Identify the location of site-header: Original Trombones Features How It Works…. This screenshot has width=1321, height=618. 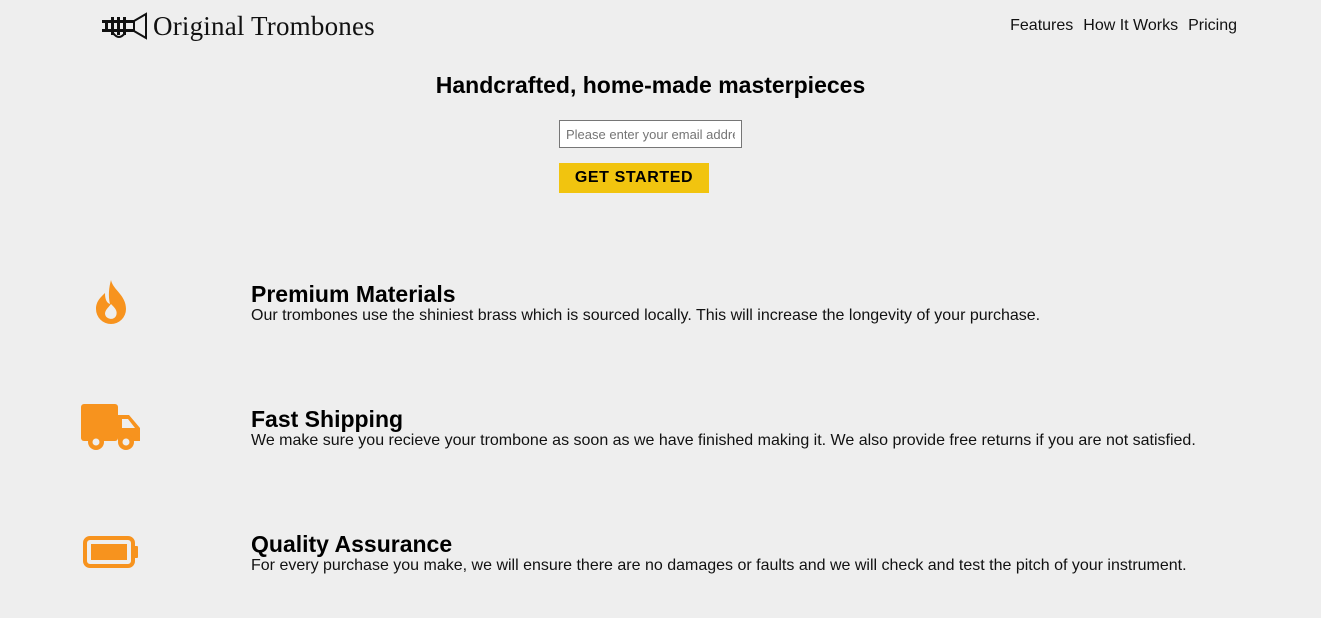
(660, 26).